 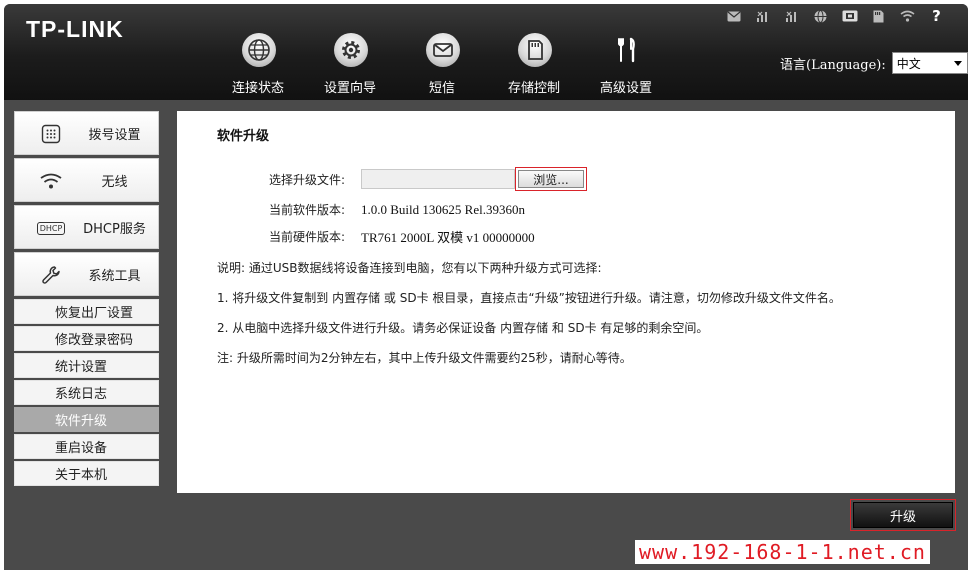 I want to click on nav-sms: 短信, so click(x=442, y=64).